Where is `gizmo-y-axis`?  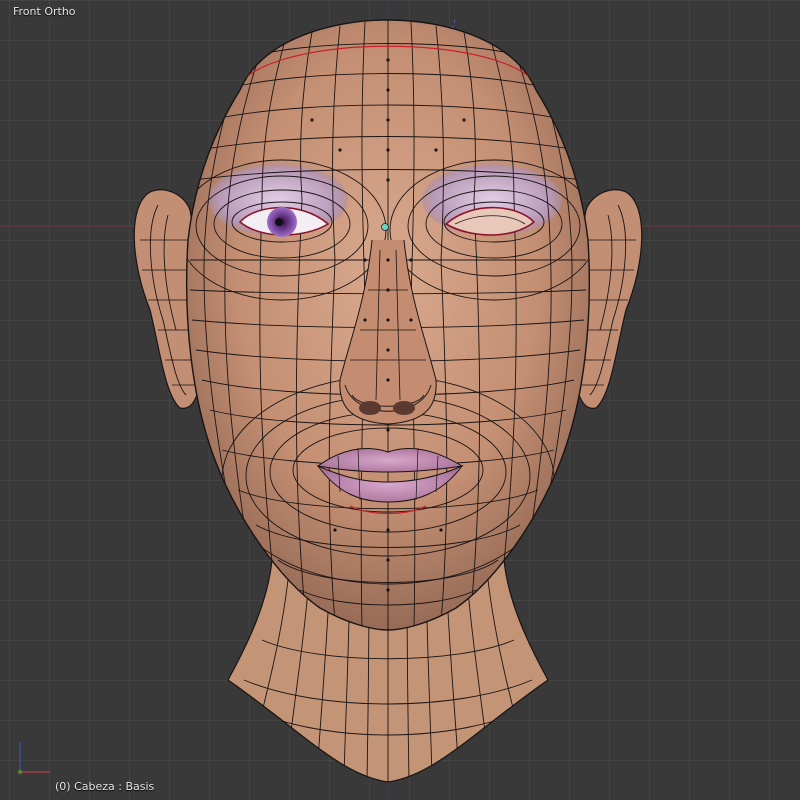
gizmo-y-axis is located at coordinates (20, 772).